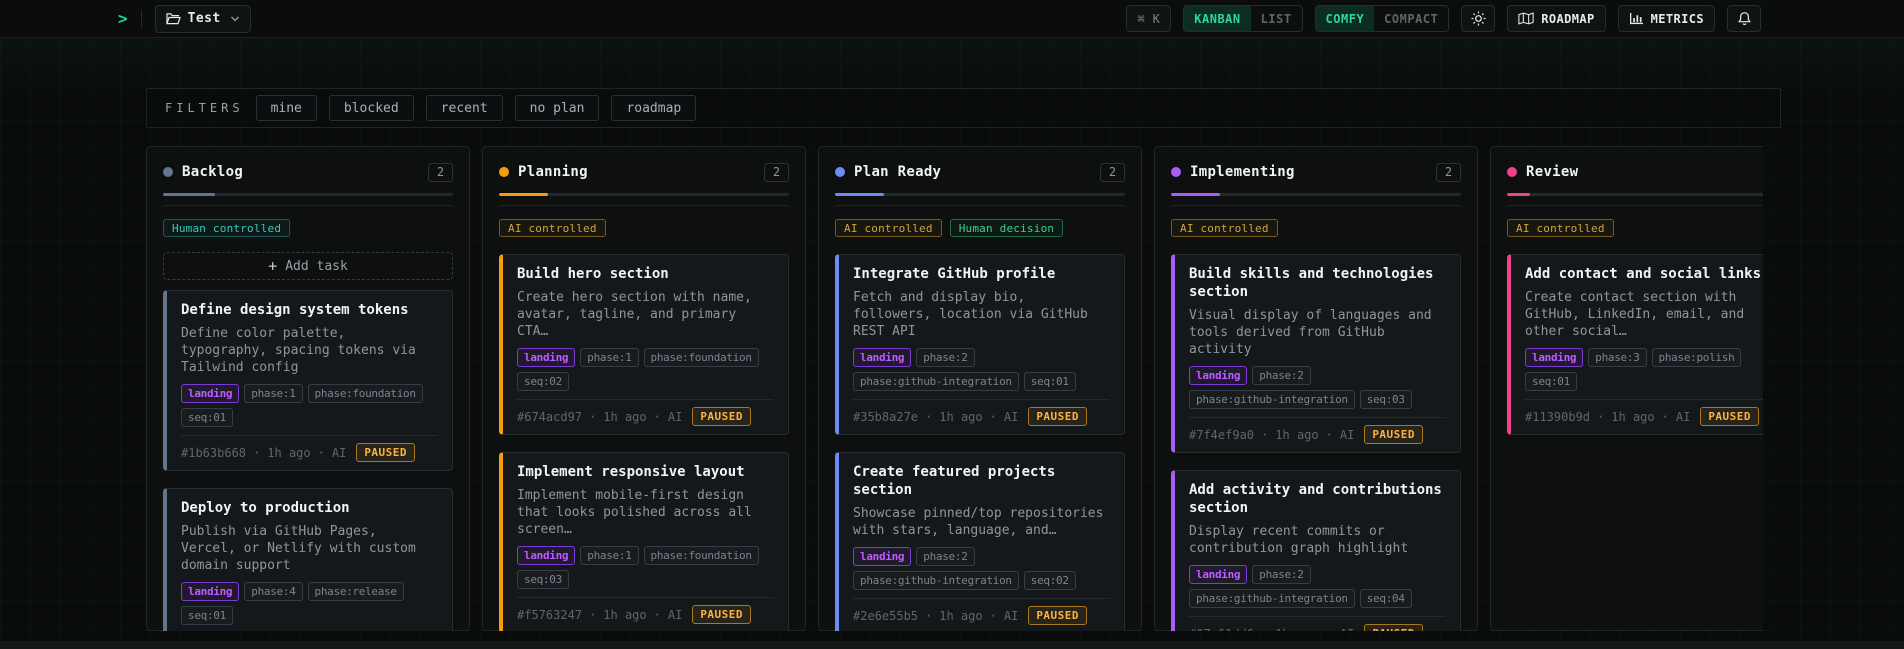  Describe the element at coordinates (309, 405) in the screenshot. I see `card-tags: landing phase:1 phase:foundation seq:01` at that location.